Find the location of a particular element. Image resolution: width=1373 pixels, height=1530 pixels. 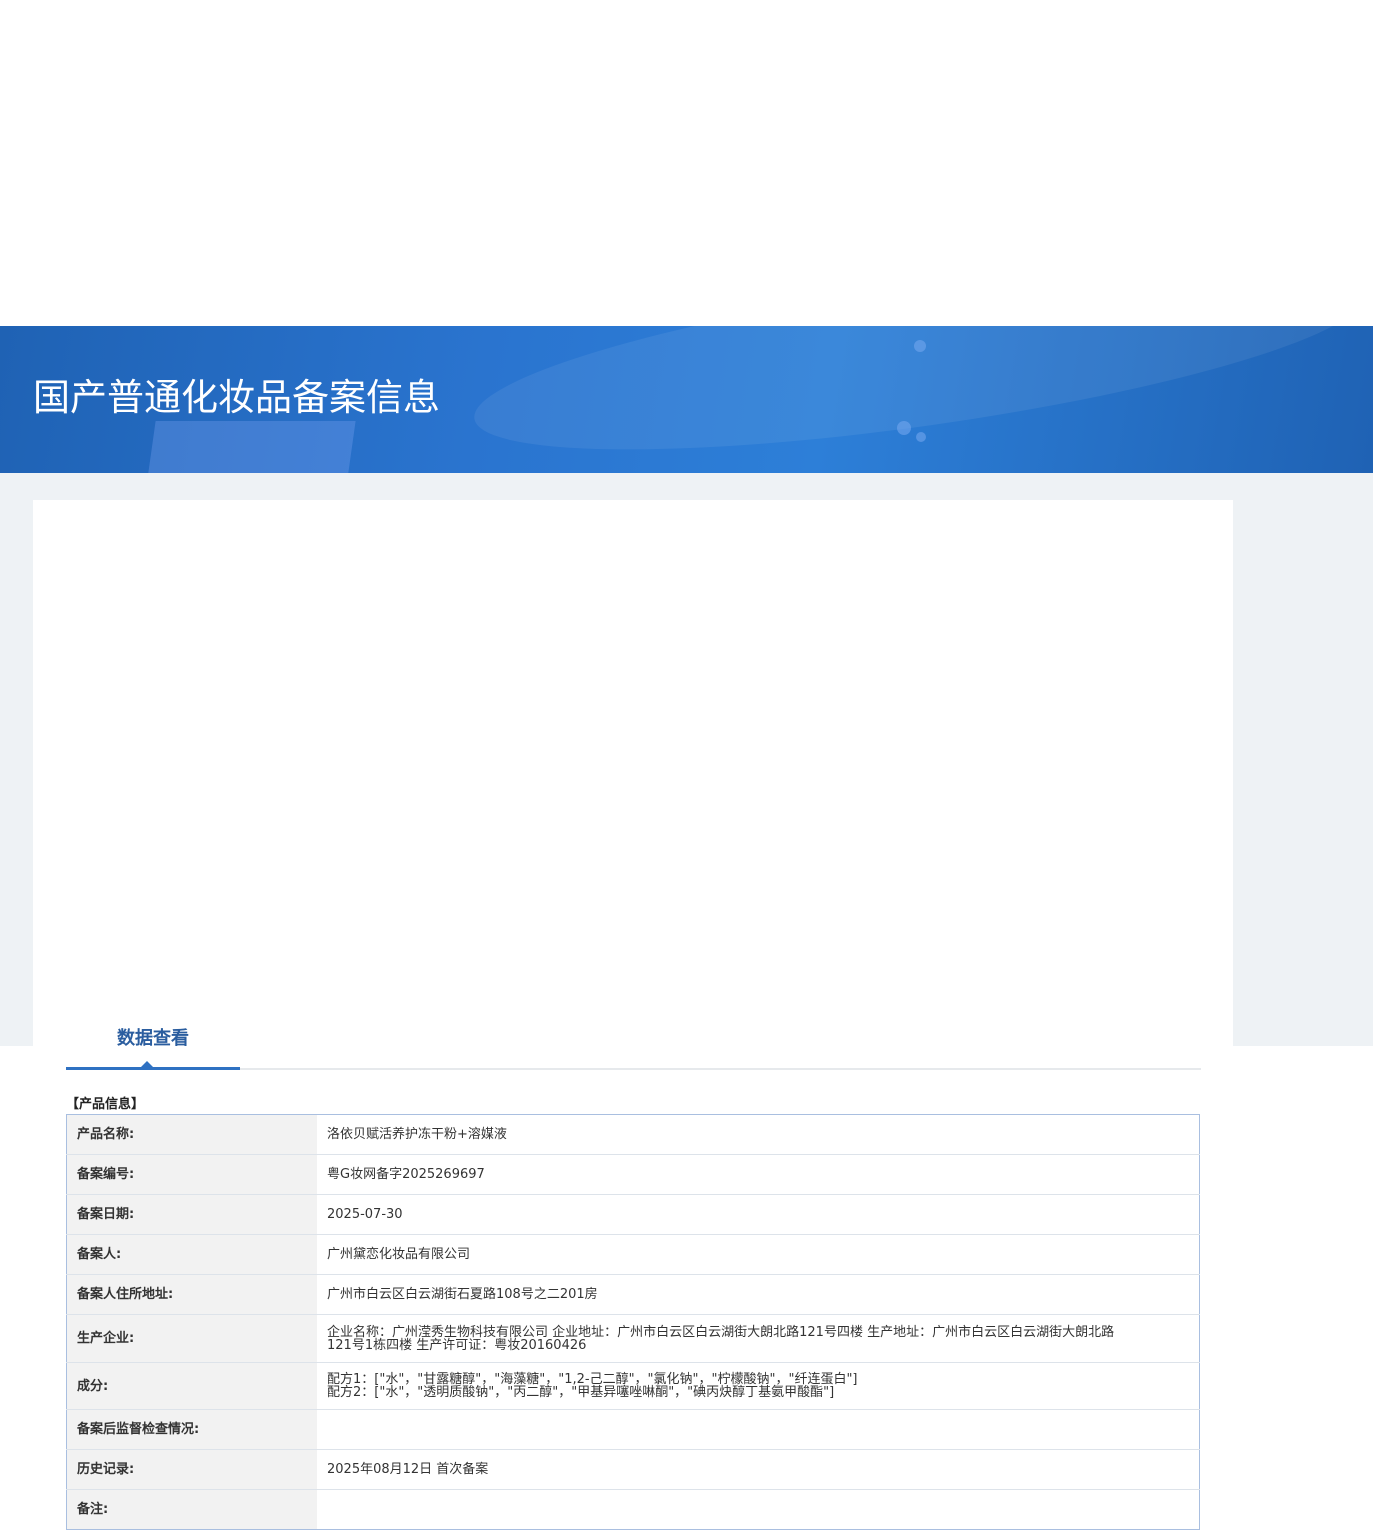

page-banner: 国产普通化妆品备案信息 is located at coordinates (686, 399).